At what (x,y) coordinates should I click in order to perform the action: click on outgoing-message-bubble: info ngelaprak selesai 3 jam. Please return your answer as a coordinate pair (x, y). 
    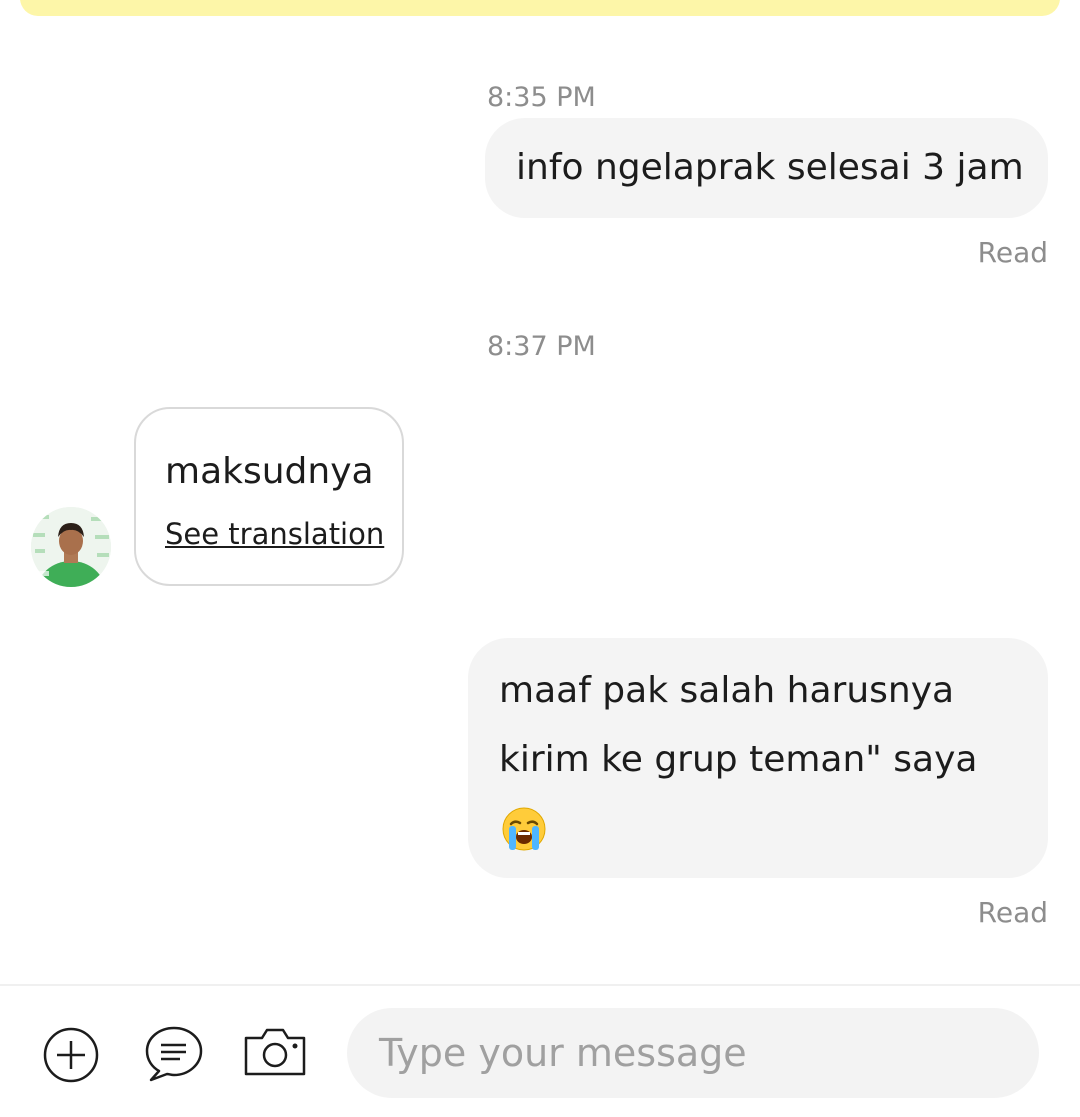
    Looking at the image, I should click on (766, 168).